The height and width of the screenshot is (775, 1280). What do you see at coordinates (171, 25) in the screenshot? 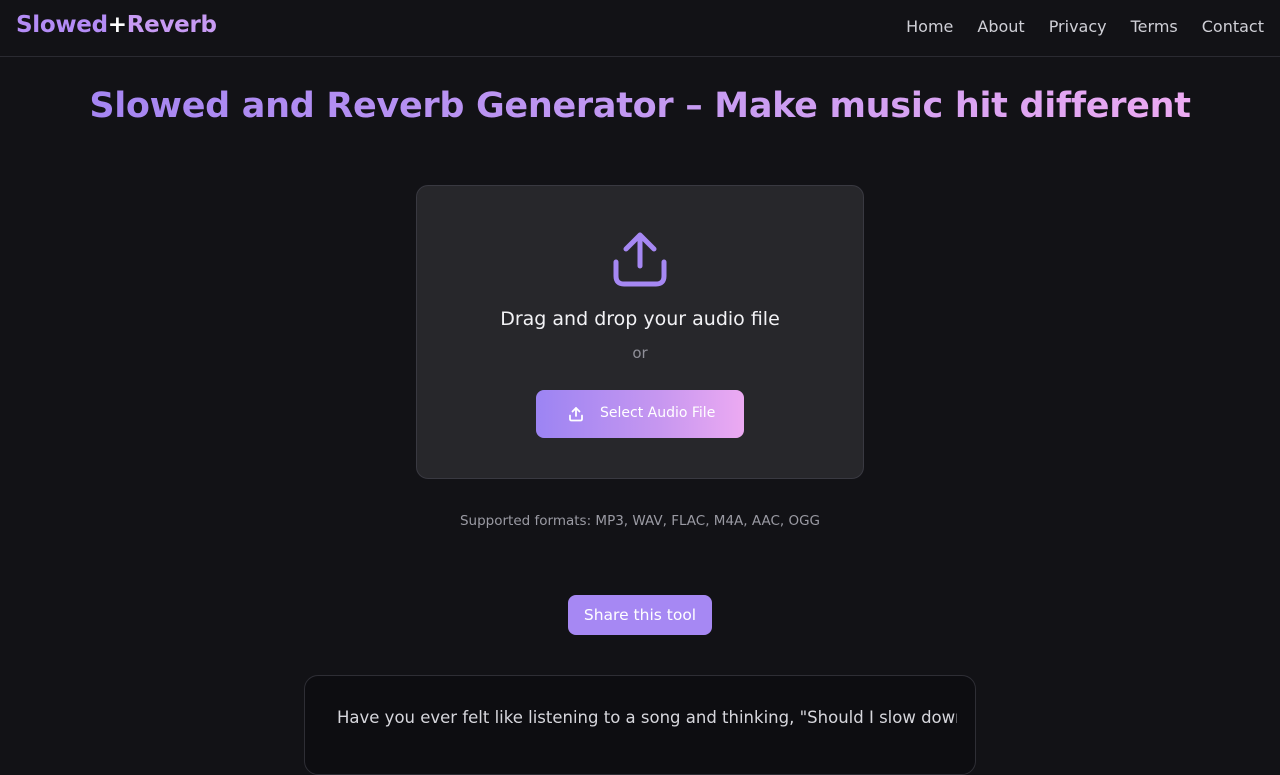
I see `logo-text-reverb: Reverb` at bounding box center [171, 25].